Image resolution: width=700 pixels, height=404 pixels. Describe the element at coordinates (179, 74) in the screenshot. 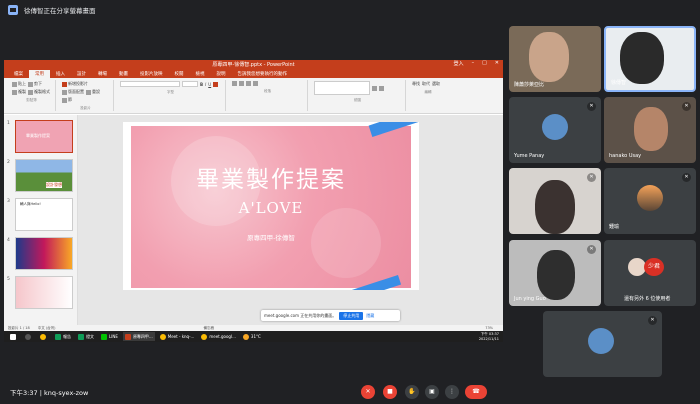

I see `tab-review: 校閱` at that location.